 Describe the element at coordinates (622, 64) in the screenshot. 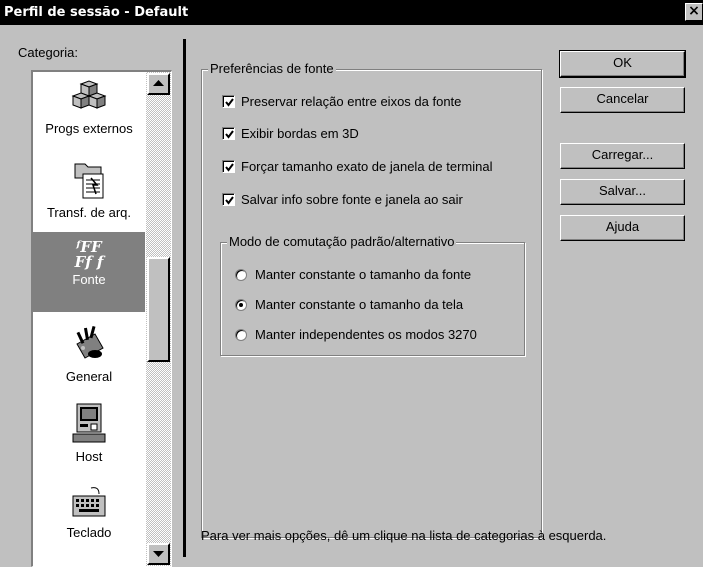

I see `ok-button: OK` at that location.